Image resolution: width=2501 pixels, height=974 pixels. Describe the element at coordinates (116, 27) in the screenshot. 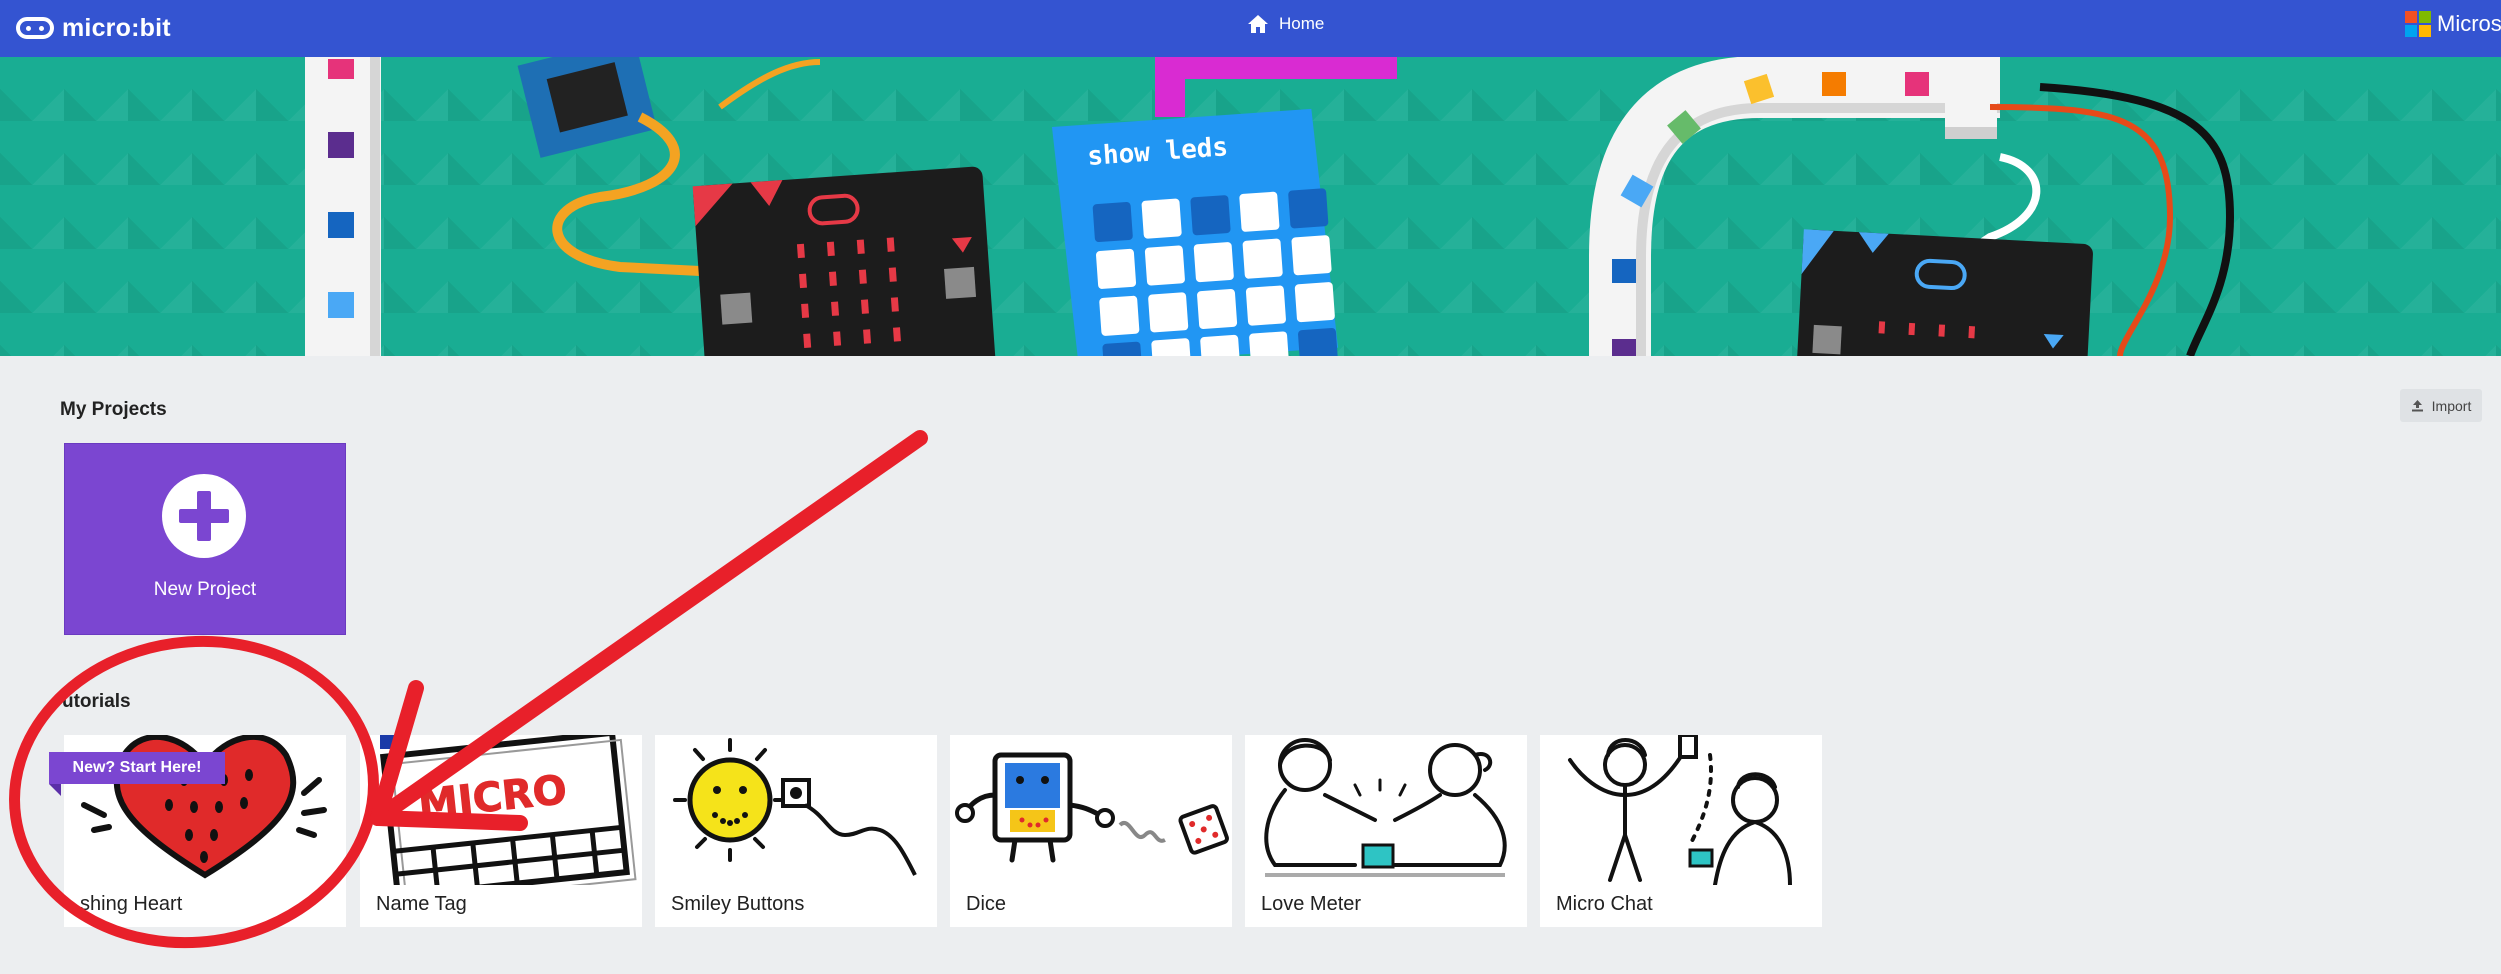

I see `logo-text: micro:bit` at that location.